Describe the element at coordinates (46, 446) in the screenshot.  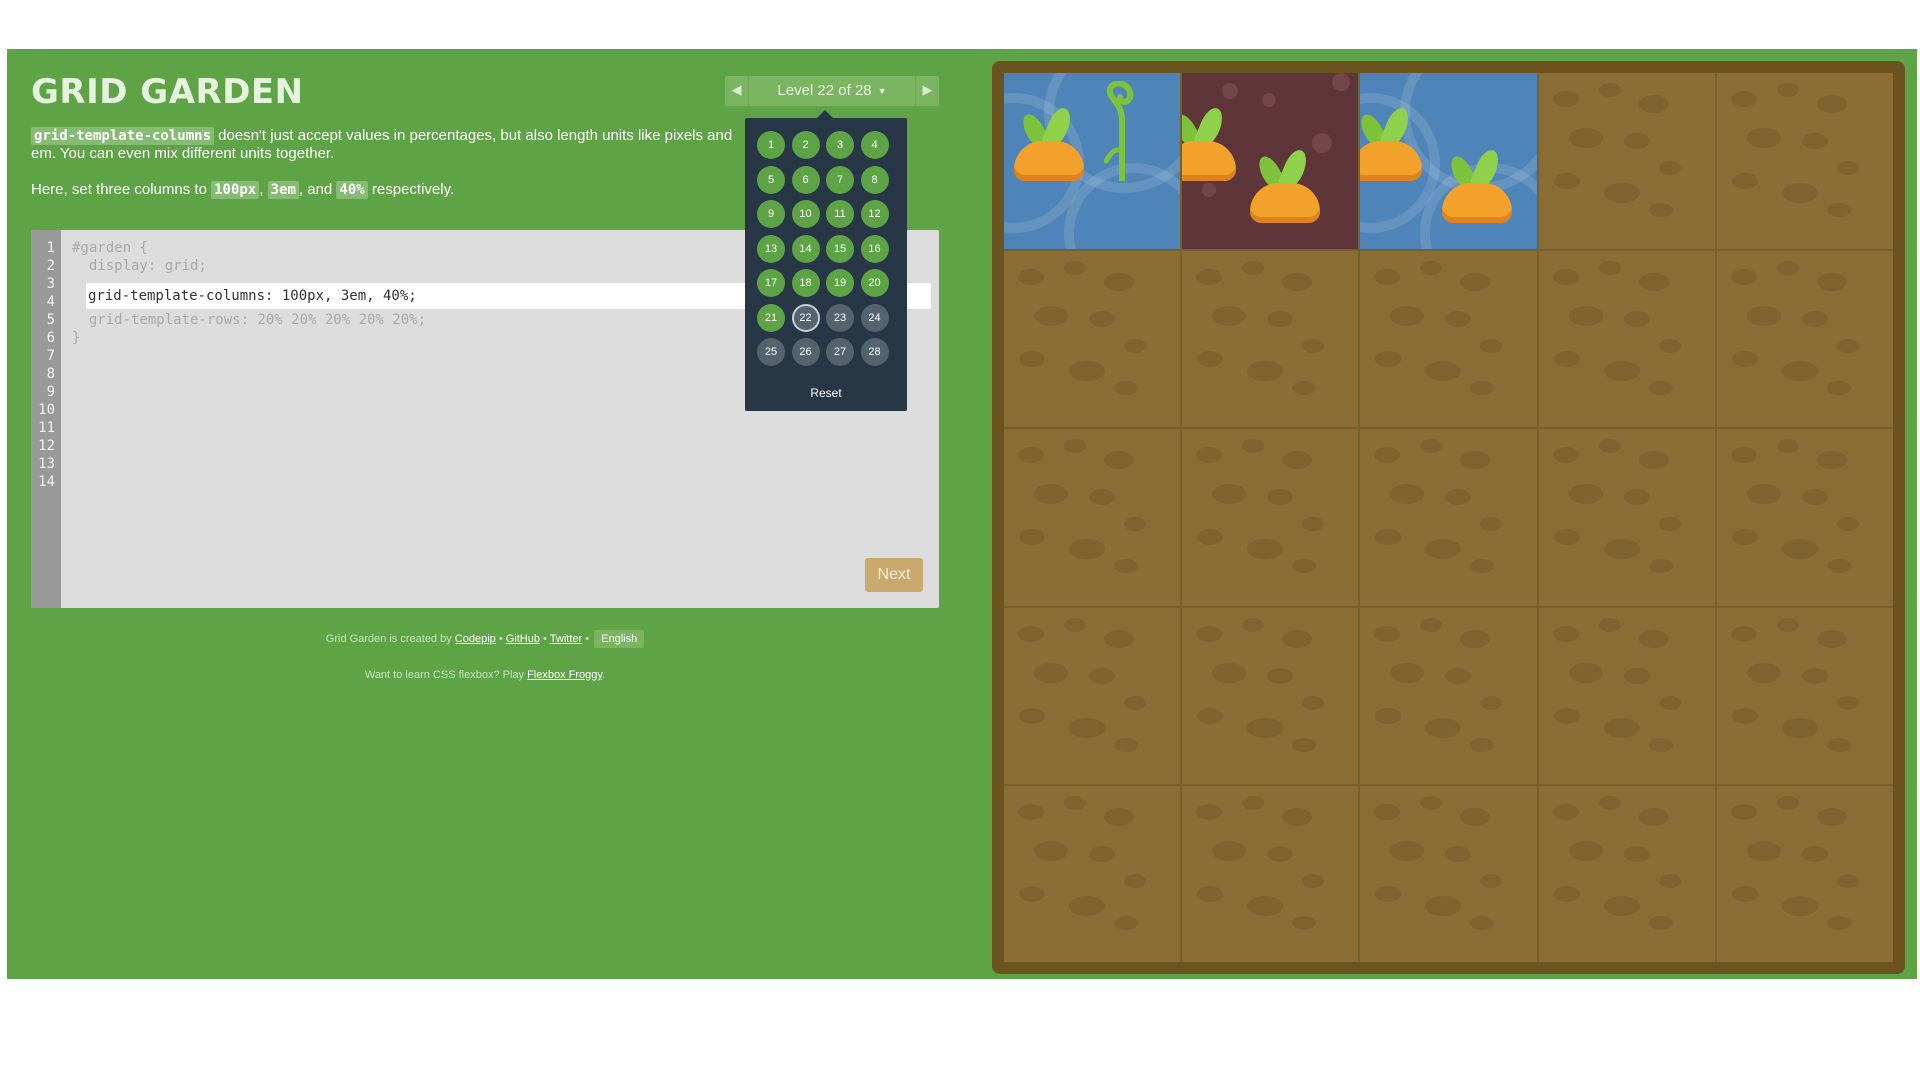
I see `line-number: 12` at that location.